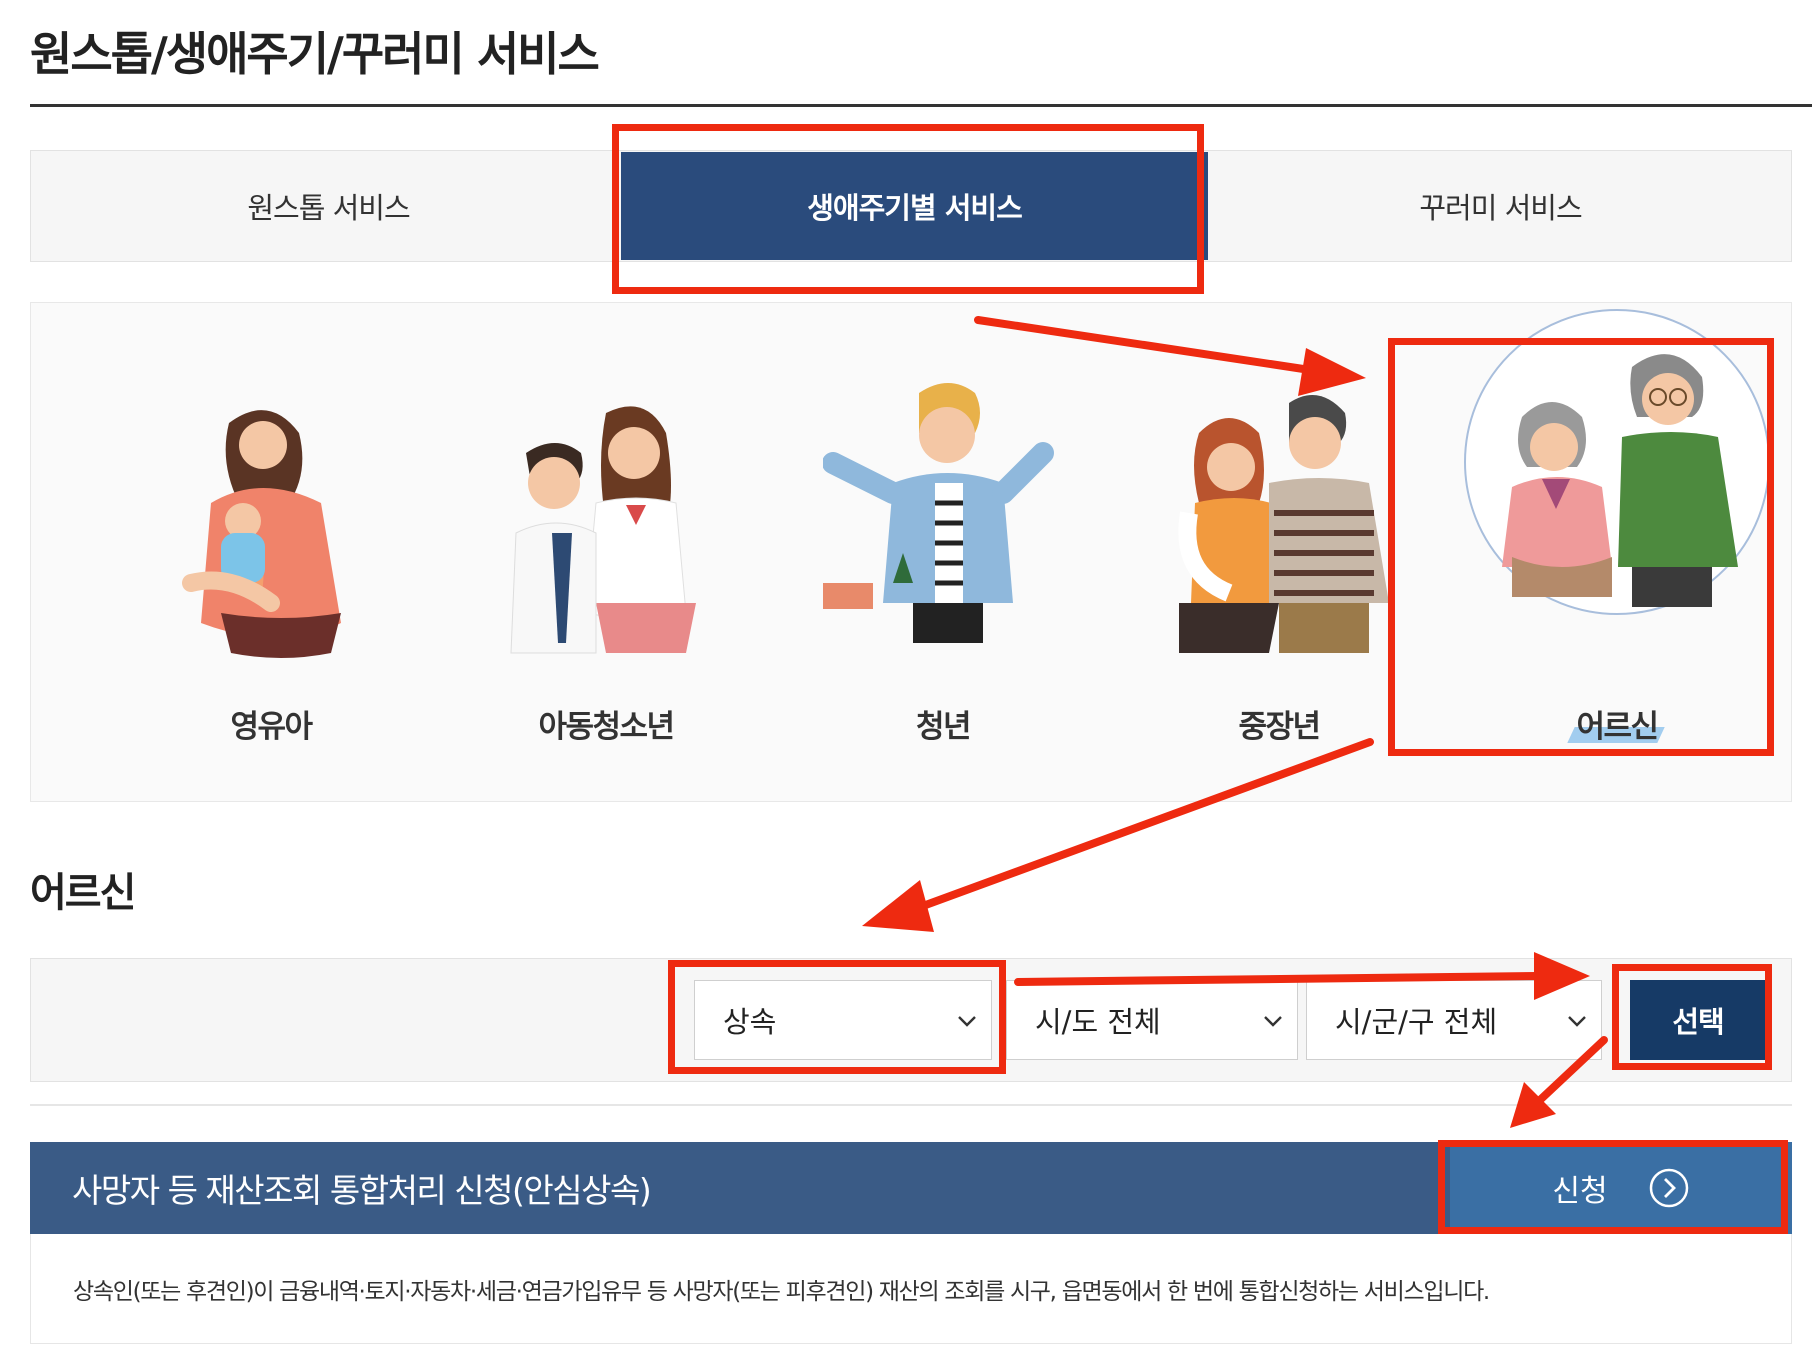  What do you see at coordinates (1283, 524) in the screenshot?
I see `middle-aged-couple-illustration` at bounding box center [1283, 524].